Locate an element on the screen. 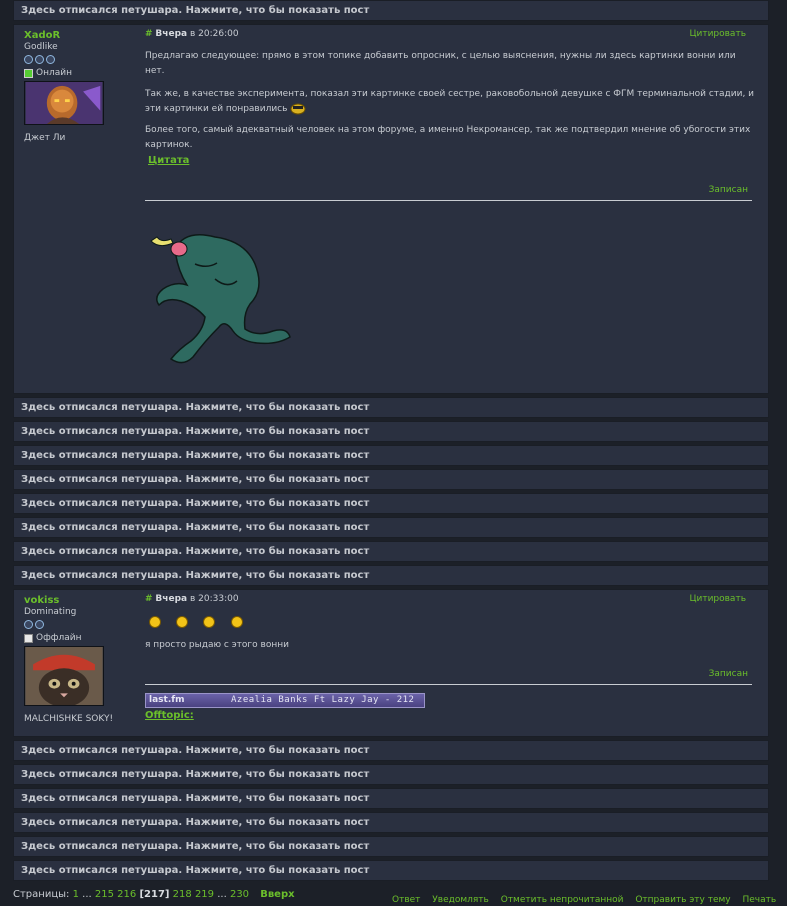 Image resolution: width=787 pixels, height=906 pixels. online-status: Онлайн is located at coordinates (79, 73).